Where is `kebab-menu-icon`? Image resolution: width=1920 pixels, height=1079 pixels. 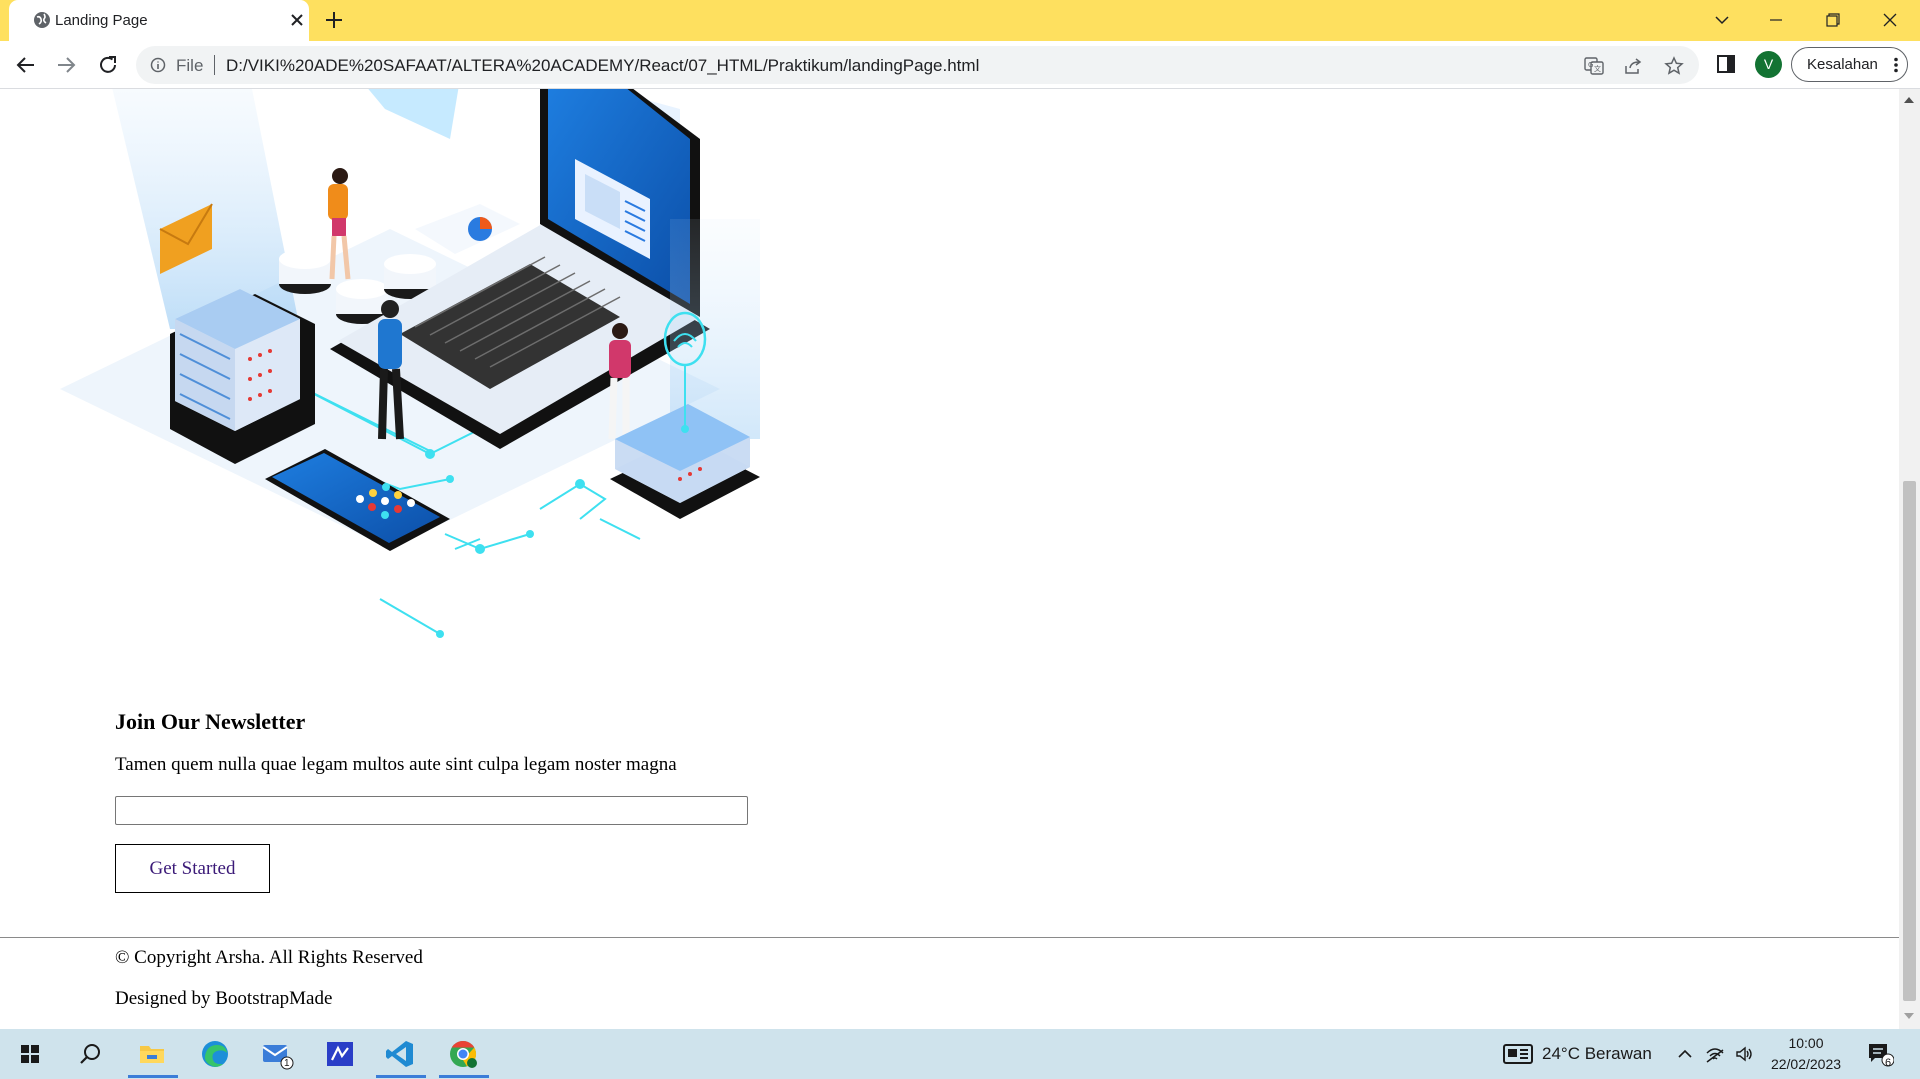 kebab-menu-icon is located at coordinates (1896, 65).